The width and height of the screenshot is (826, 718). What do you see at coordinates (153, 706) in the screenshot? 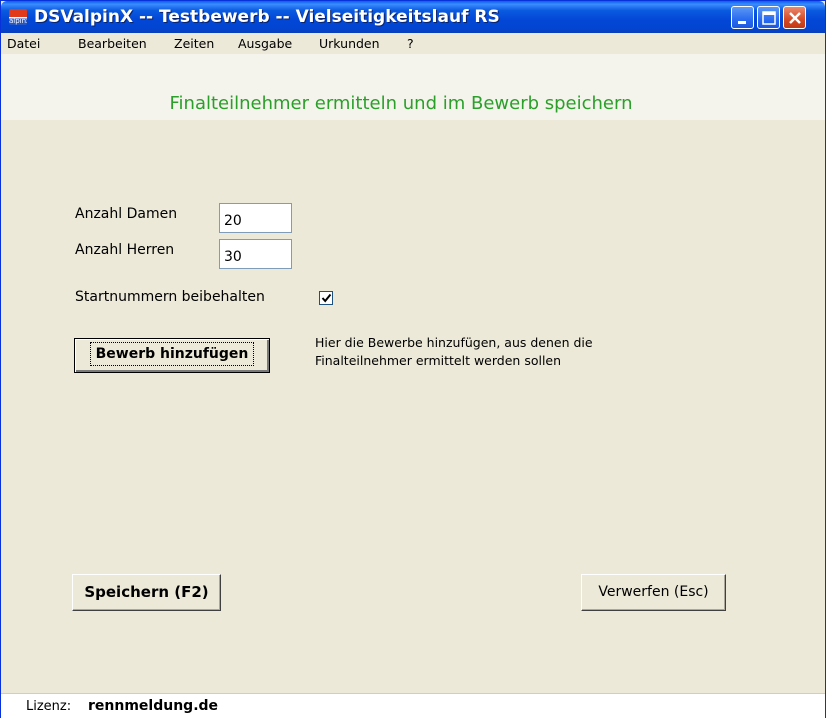
I see `license-value: rennmeldung.de` at bounding box center [153, 706].